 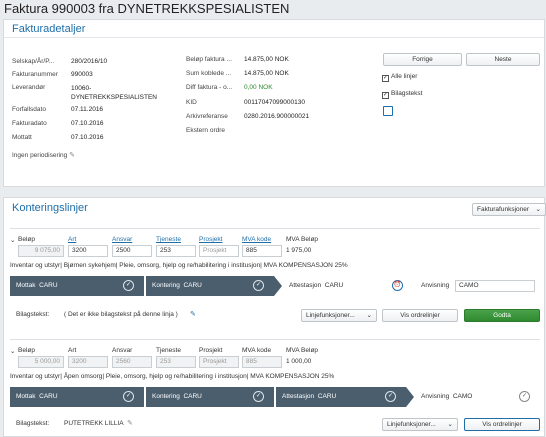 I want to click on previous-button: Forrige, so click(x=422, y=59).